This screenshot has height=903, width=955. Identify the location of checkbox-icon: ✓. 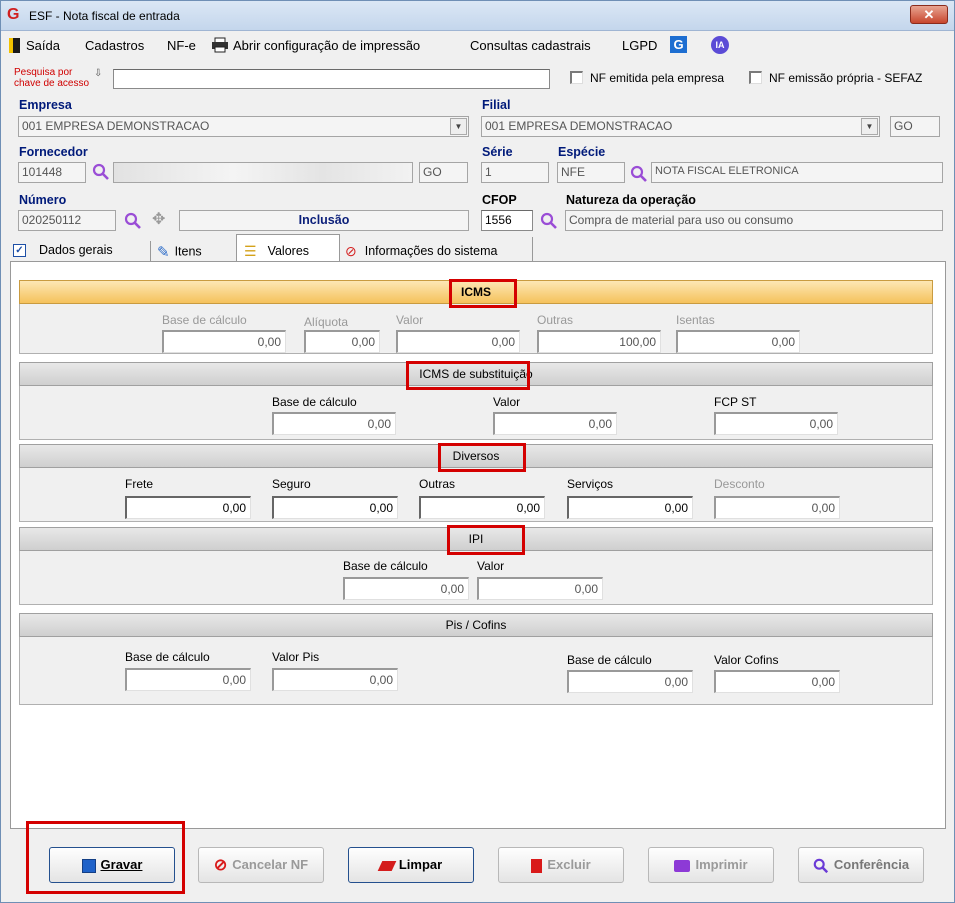
(19, 251).